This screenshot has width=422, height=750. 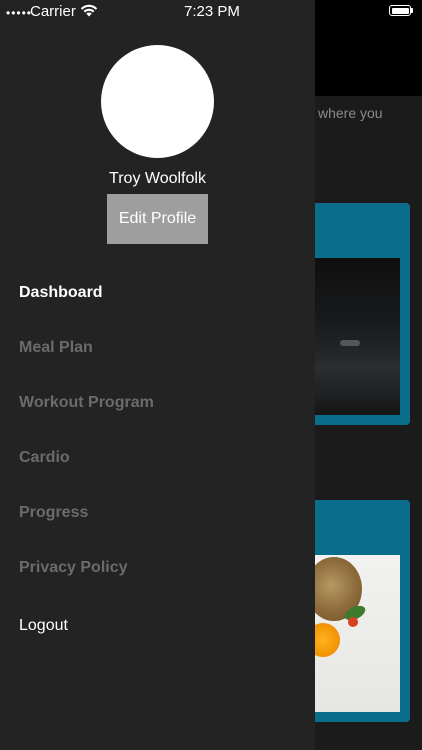 I want to click on menu-item-workout-program: Workout Program, so click(x=86, y=403).